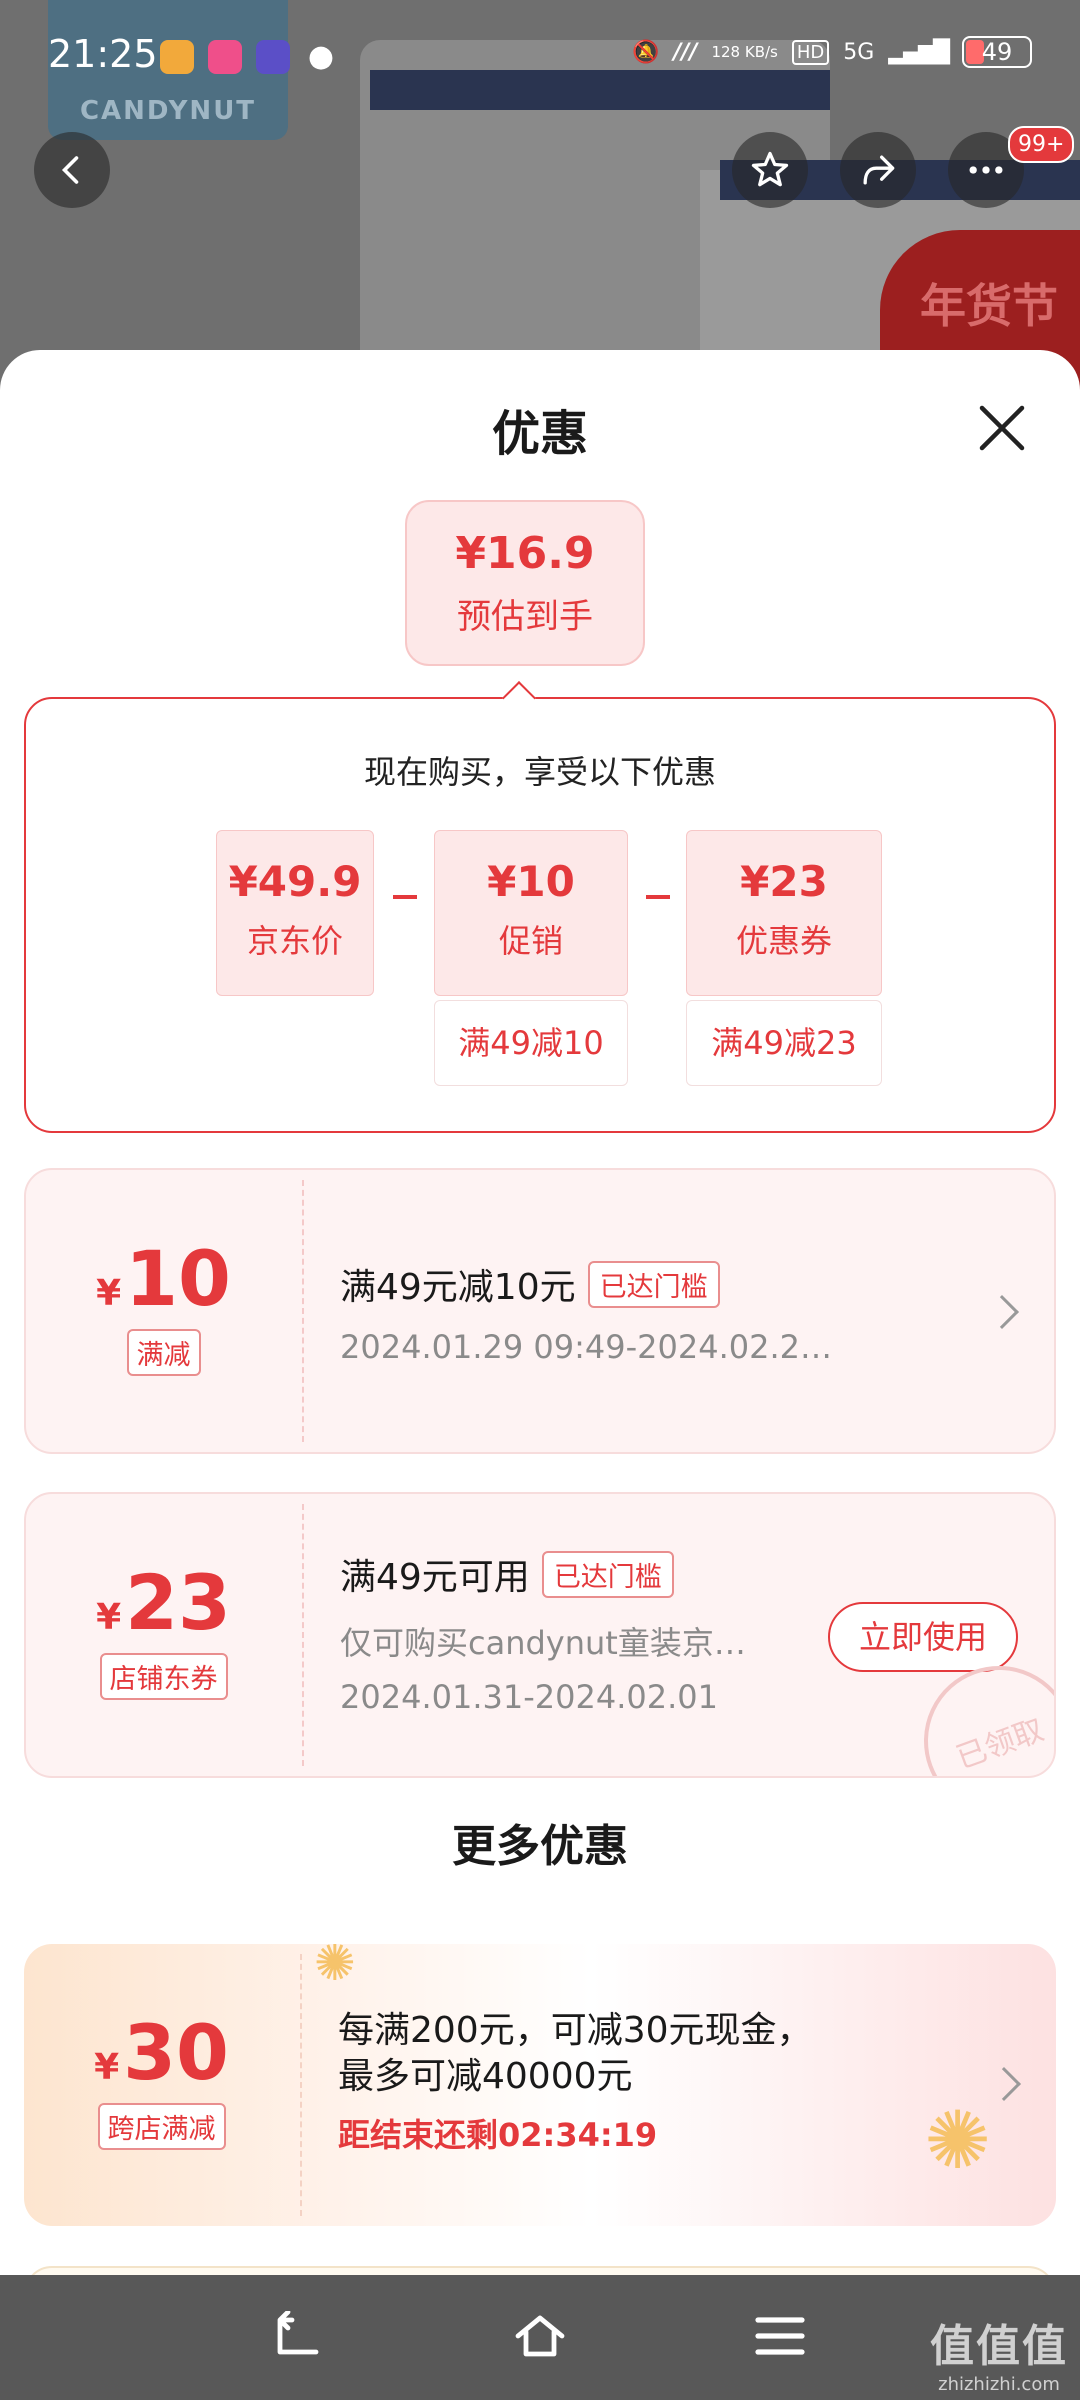 This screenshot has width=1080, height=2400. I want to click on breakdown-label: 优惠券, so click(783, 941).